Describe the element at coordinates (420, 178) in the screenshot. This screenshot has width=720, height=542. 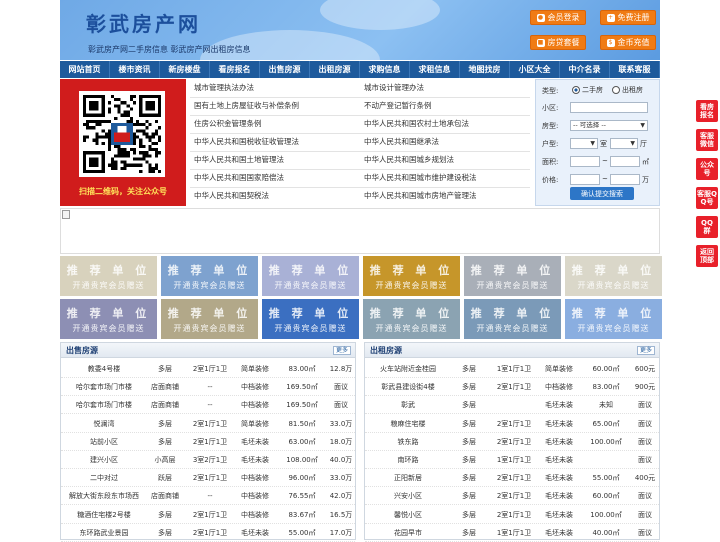
I see `law-link: 中华人民共和国城市维护建设税法` at that location.